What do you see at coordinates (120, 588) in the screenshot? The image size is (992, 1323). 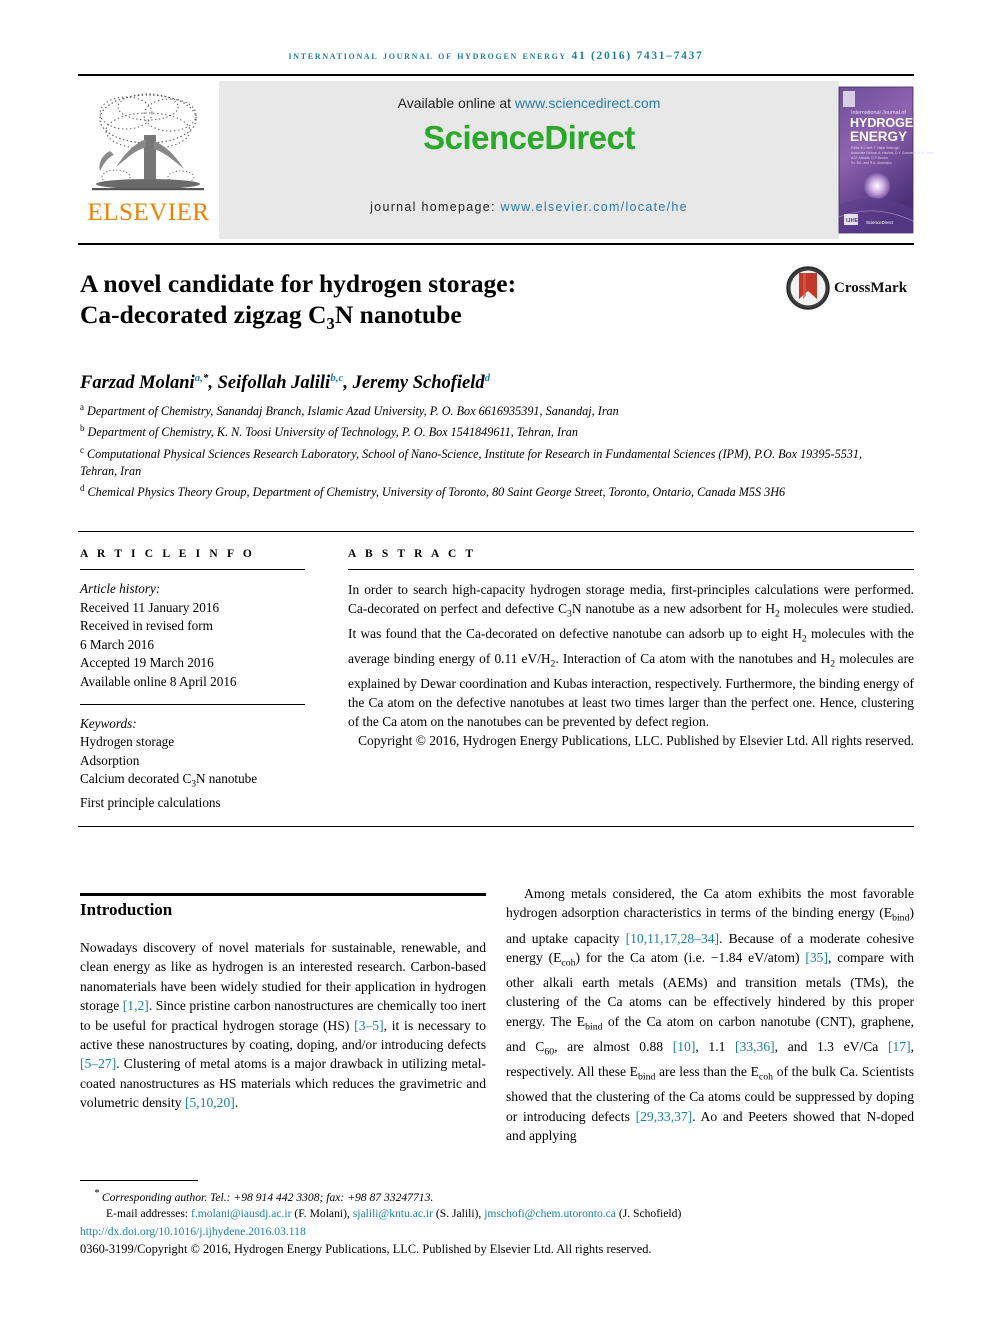 I see `article-history-label: Article history:` at bounding box center [120, 588].